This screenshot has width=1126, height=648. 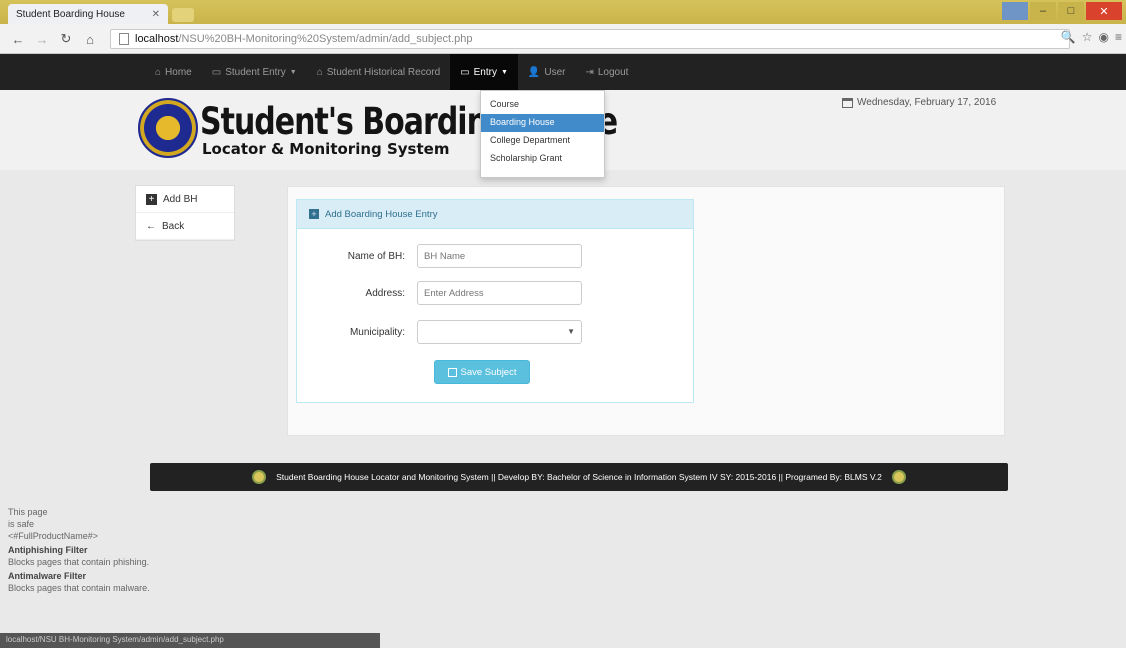 What do you see at coordinates (385, 293) in the screenshot?
I see `address-label: Address:` at bounding box center [385, 293].